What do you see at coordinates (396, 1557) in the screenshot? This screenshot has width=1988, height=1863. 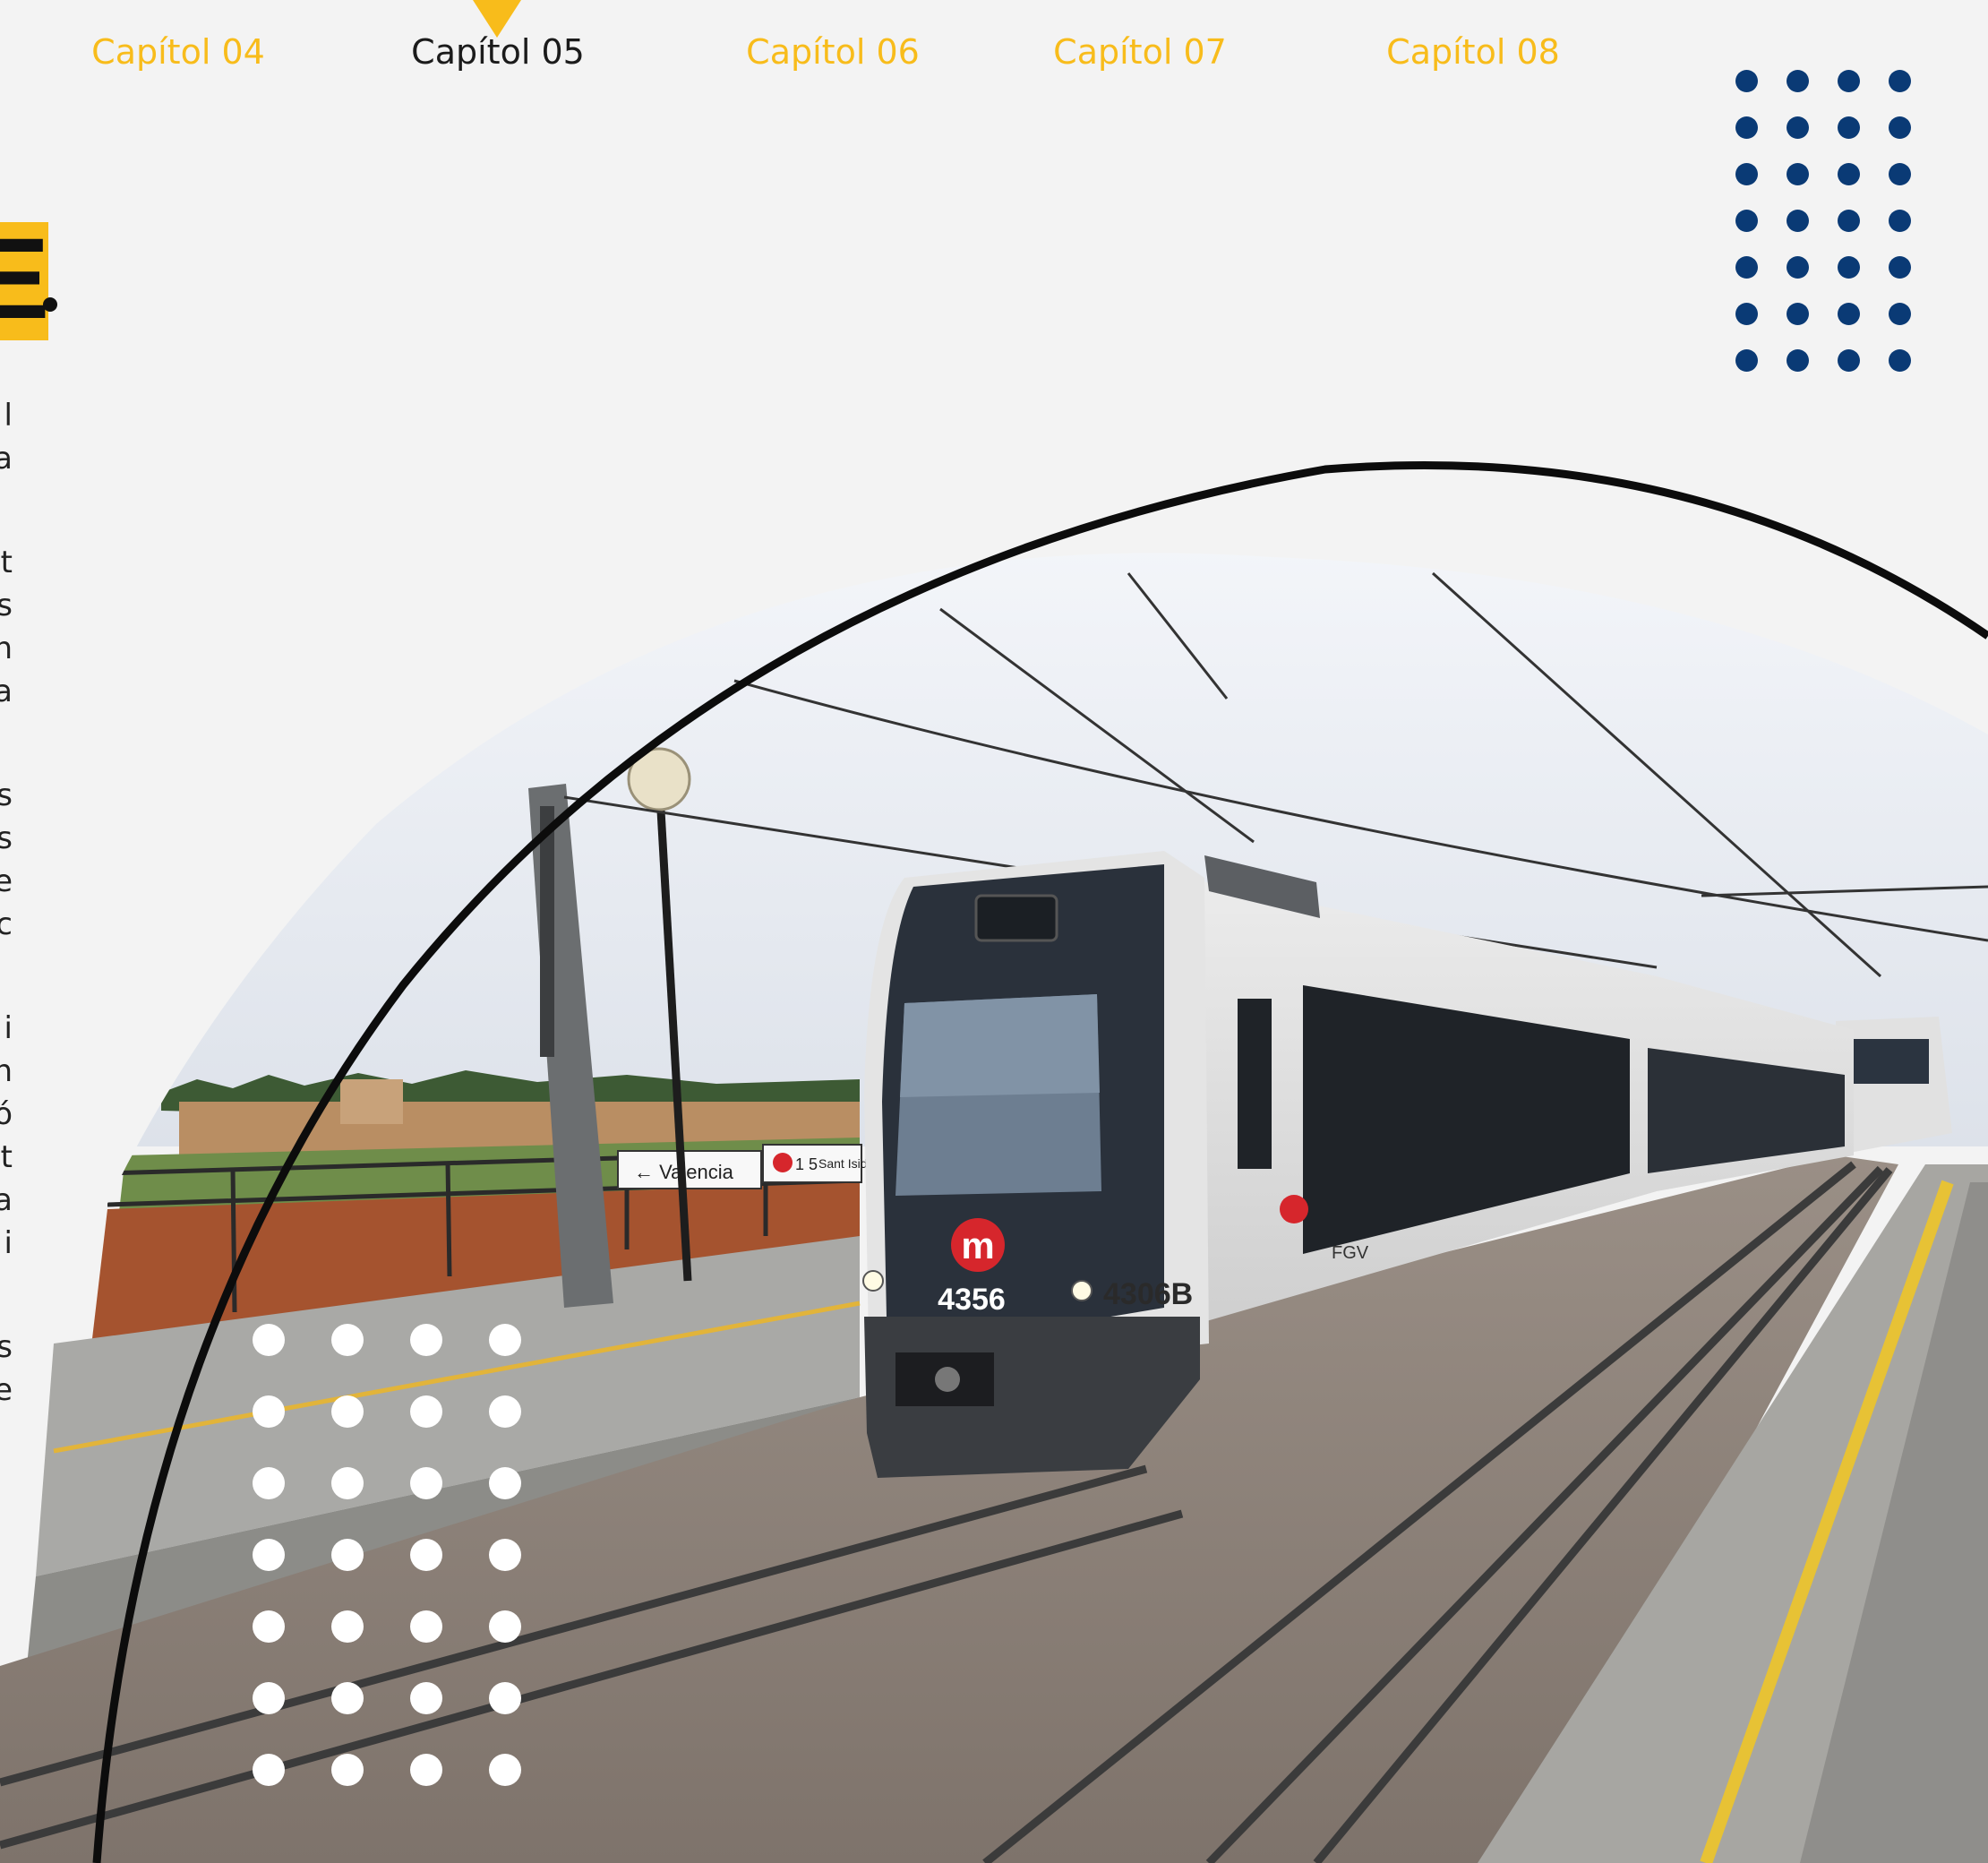 I see `decorative-dot-grid-white` at bounding box center [396, 1557].